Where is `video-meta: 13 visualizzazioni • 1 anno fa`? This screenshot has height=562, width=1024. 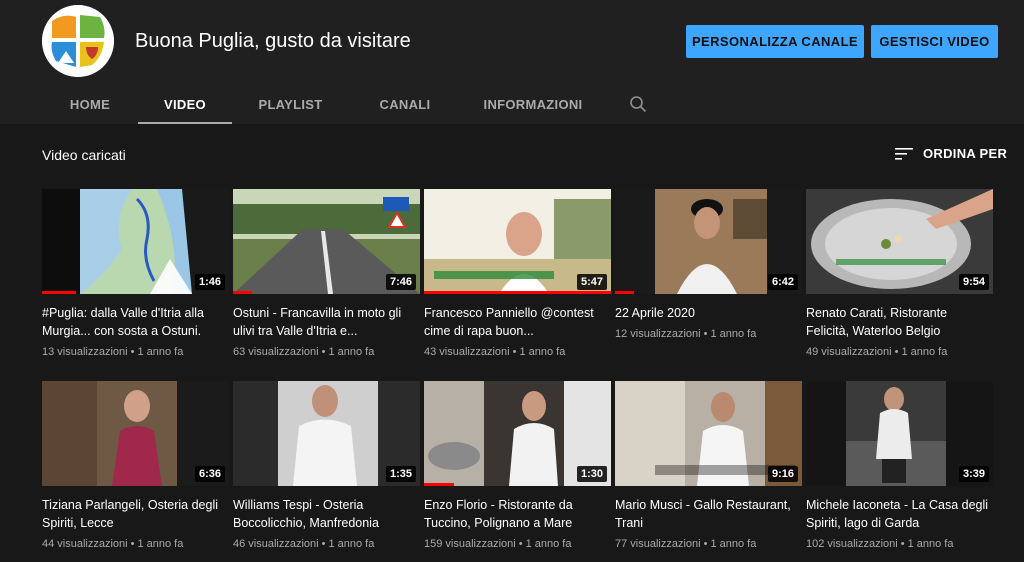 video-meta: 13 visualizzazioni • 1 anno fa is located at coordinates (113, 352).